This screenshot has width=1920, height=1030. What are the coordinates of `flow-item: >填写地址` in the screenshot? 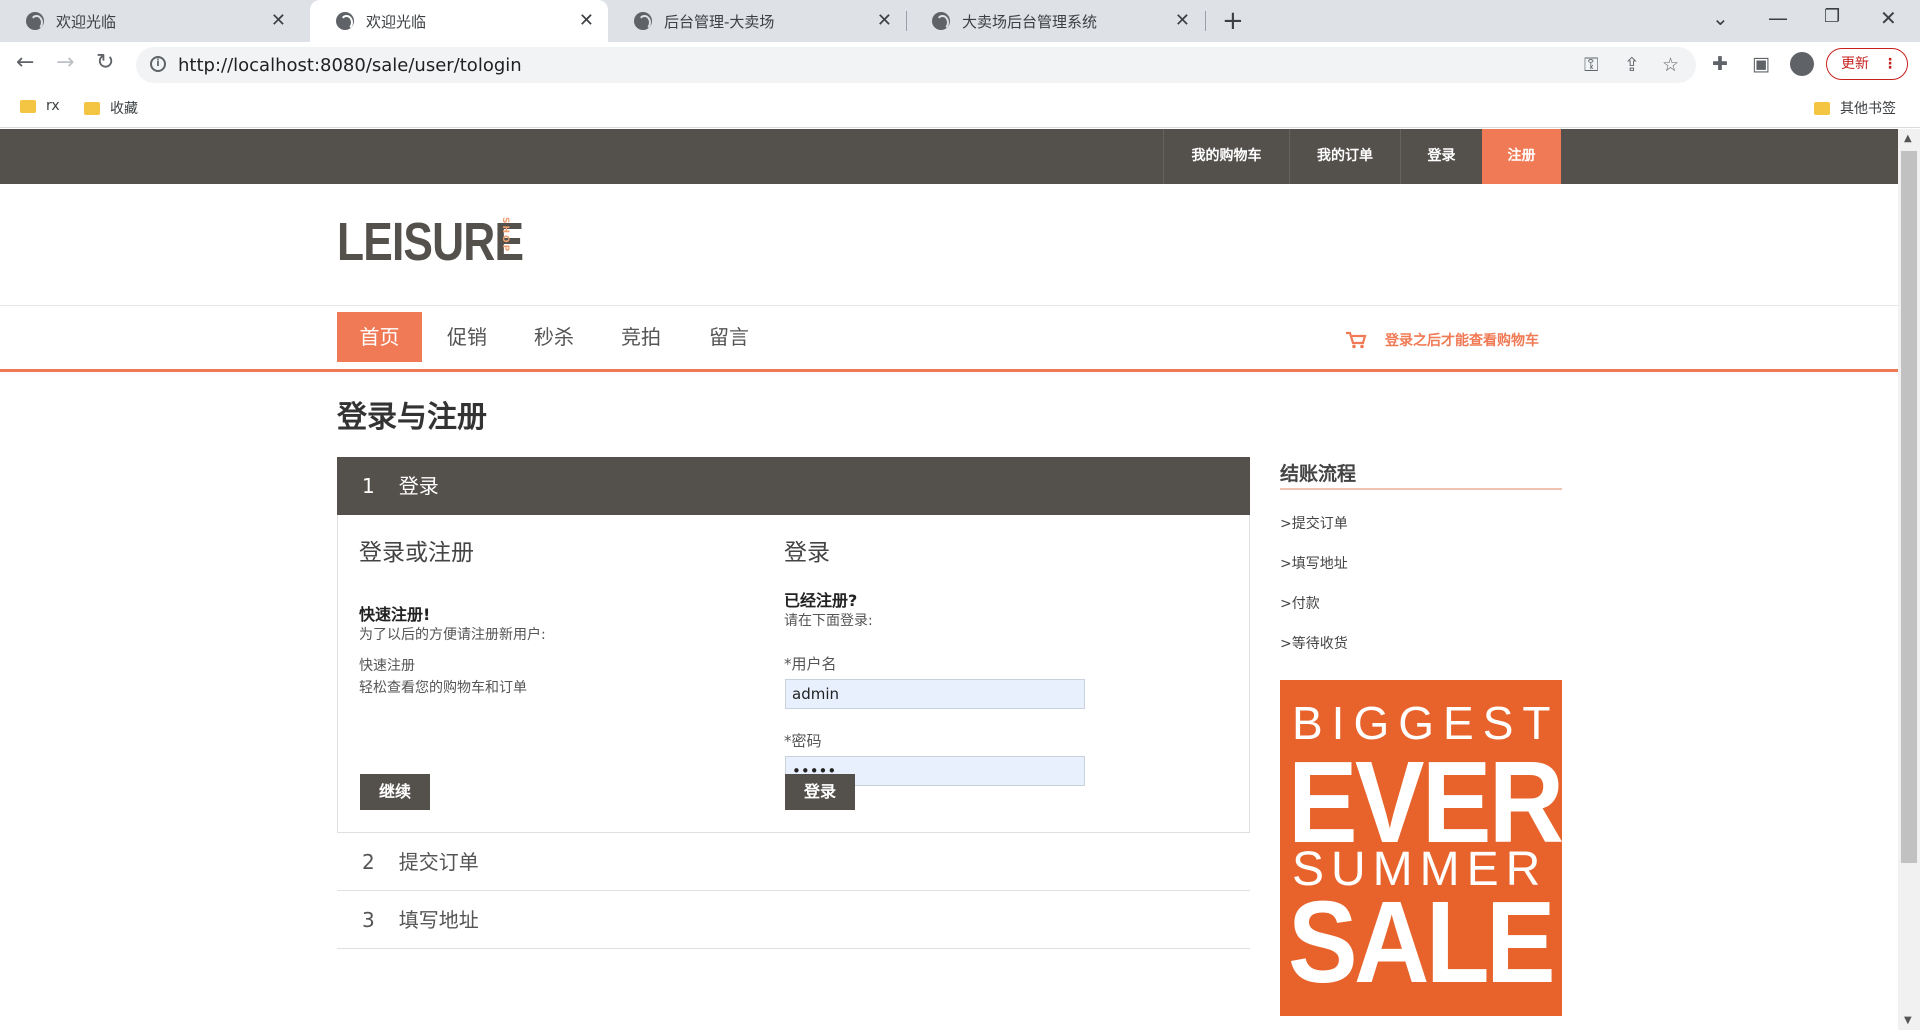 It's located at (1314, 563).